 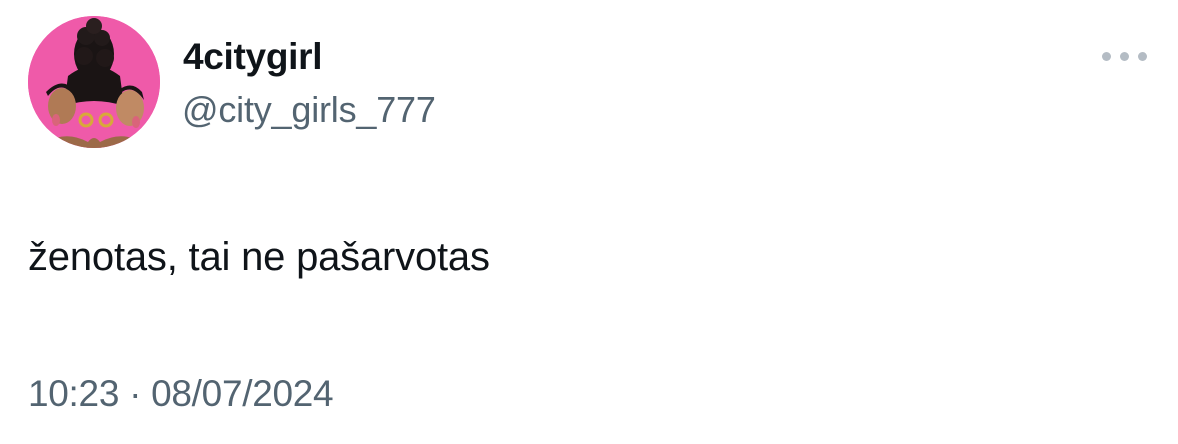 I want to click on profile-avatar, so click(x=94, y=82).